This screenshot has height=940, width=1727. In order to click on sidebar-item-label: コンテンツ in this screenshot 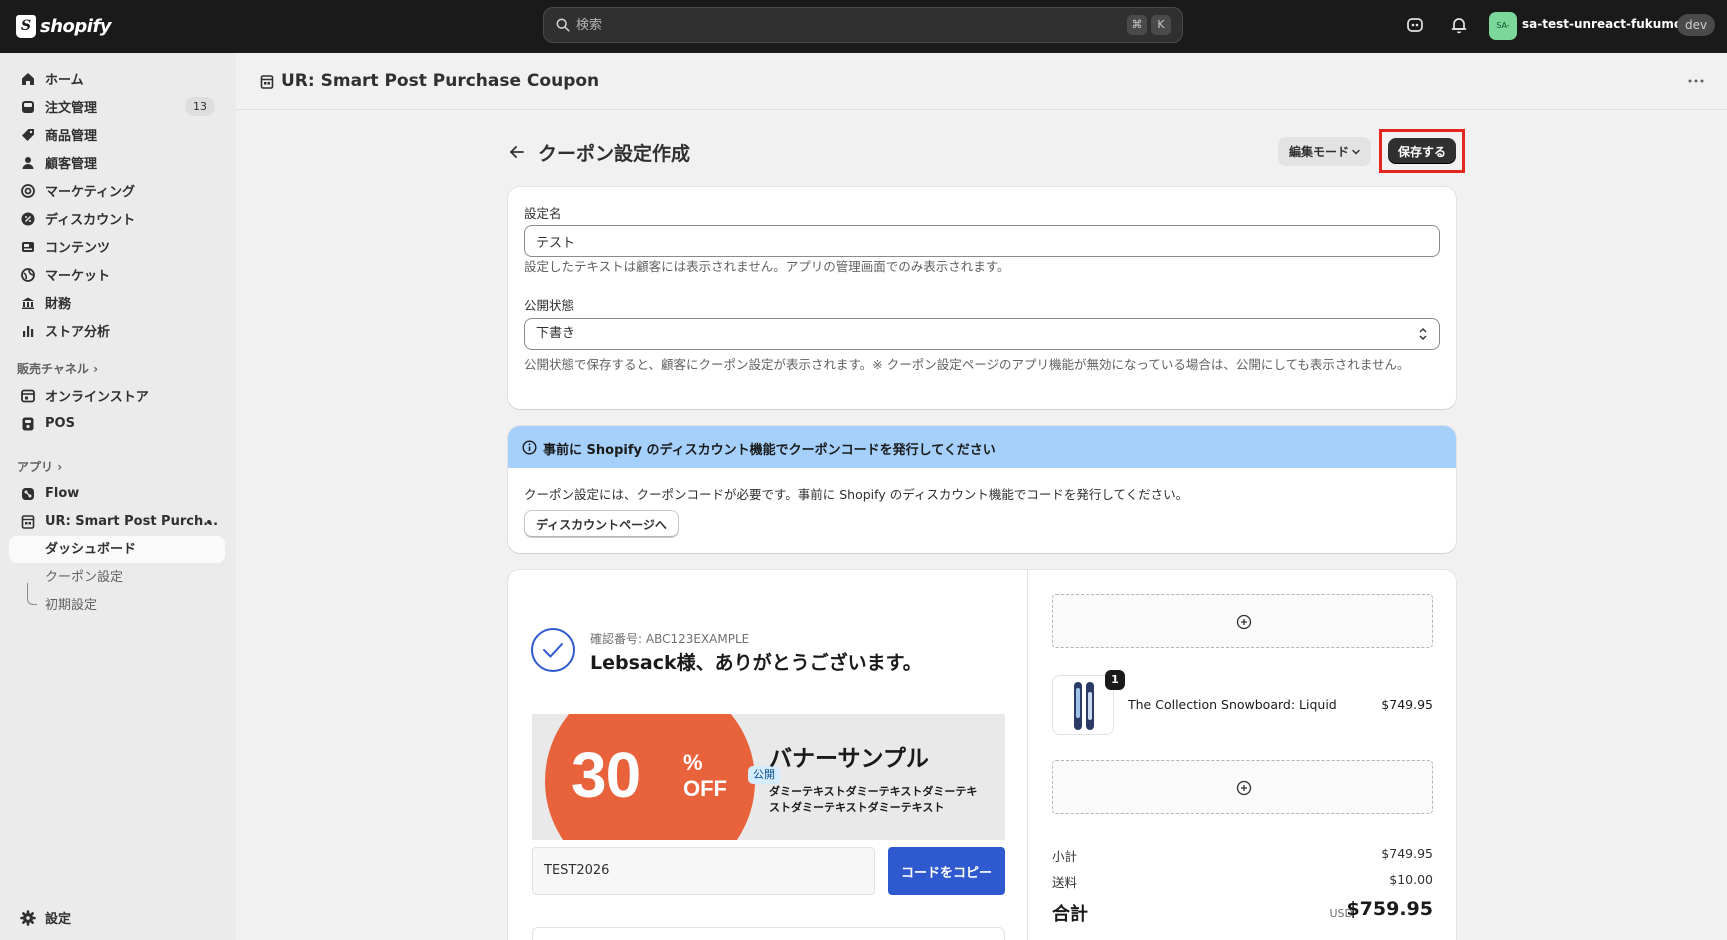, I will do `click(78, 248)`.